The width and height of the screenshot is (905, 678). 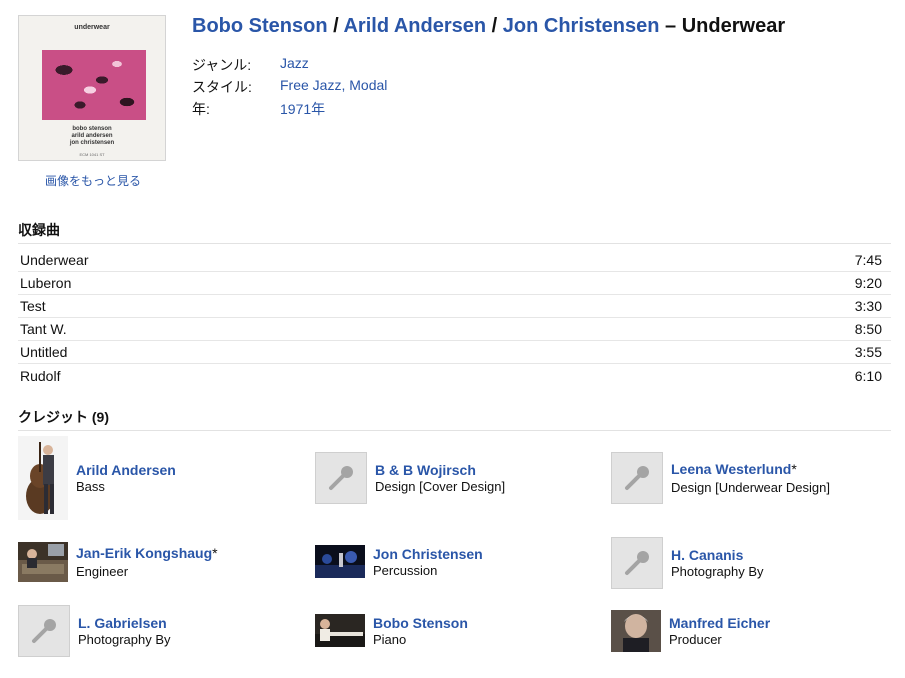 What do you see at coordinates (454, 260) in the screenshot?
I see `track-row: Underwear 7:45` at bounding box center [454, 260].